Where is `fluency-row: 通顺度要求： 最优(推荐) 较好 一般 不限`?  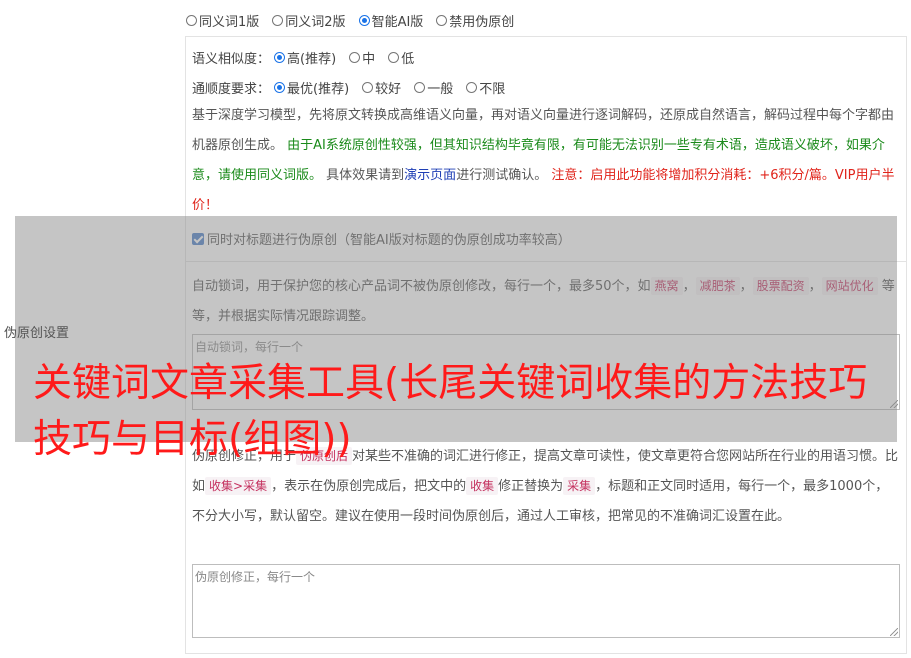
fluency-row: 通顺度要求： 最优(推荐) 较好 一般 不限 is located at coordinates (355, 87).